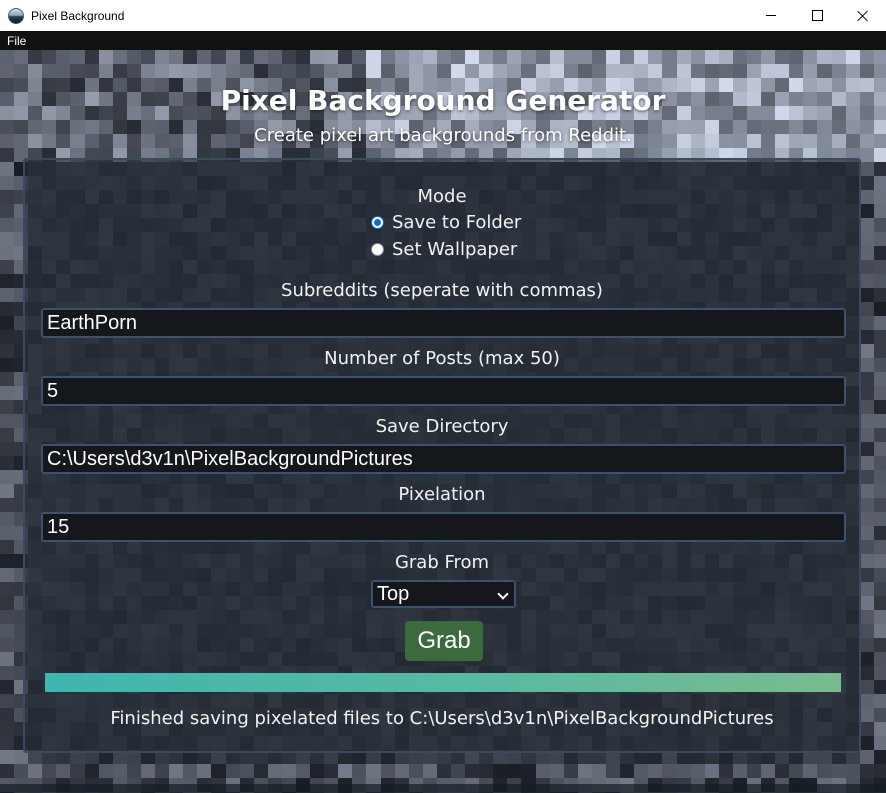  Describe the element at coordinates (442, 196) in the screenshot. I see `mode-label: Mode` at that location.